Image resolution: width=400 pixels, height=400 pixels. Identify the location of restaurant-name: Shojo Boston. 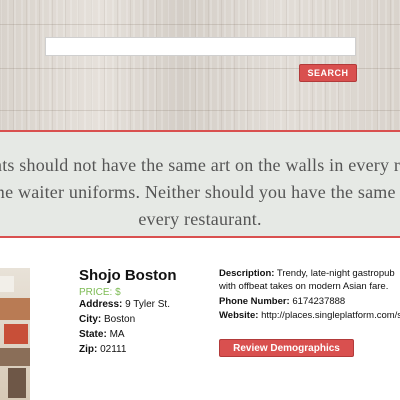
(128, 275).